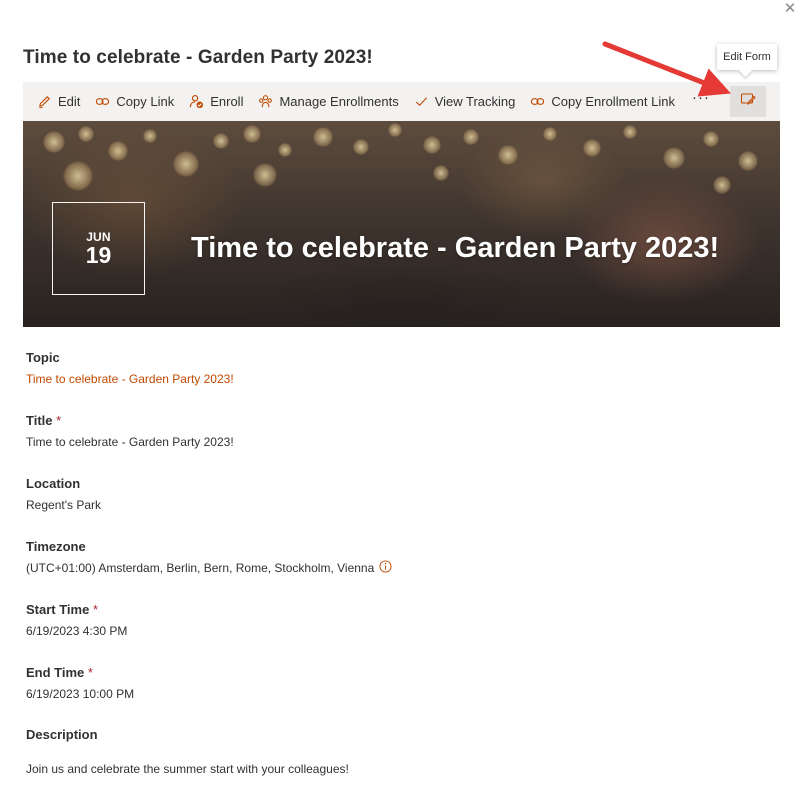 Image resolution: width=802 pixels, height=797 pixels. What do you see at coordinates (63, 494) in the screenshot?
I see `field-location: Location Regent's Park` at bounding box center [63, 494].